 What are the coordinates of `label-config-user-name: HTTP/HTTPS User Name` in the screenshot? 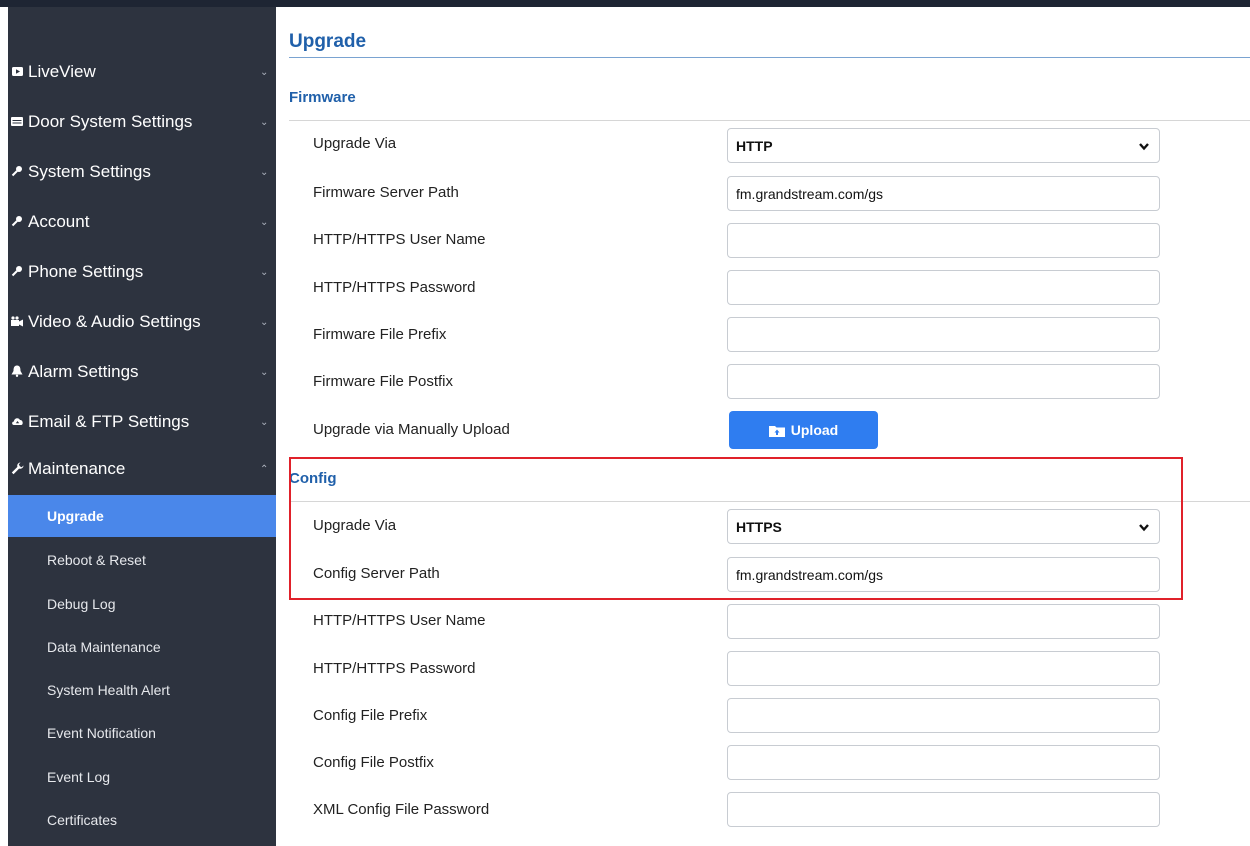 It's located at (399, 620).